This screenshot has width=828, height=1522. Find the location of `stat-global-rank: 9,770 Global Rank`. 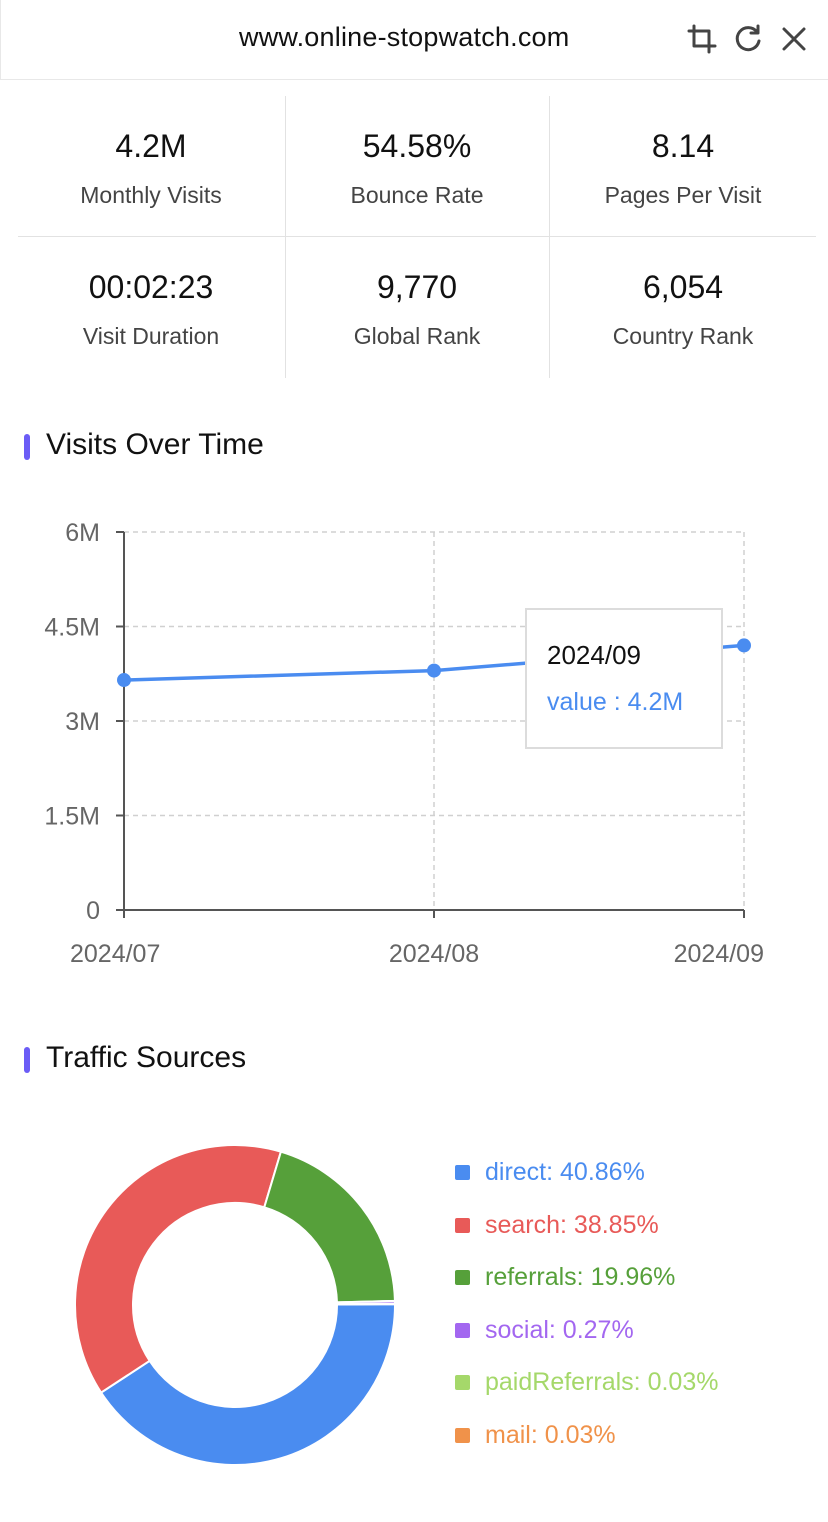

stat-global-rank: 9,770 Global Rank is located at coordinates (417, 307).